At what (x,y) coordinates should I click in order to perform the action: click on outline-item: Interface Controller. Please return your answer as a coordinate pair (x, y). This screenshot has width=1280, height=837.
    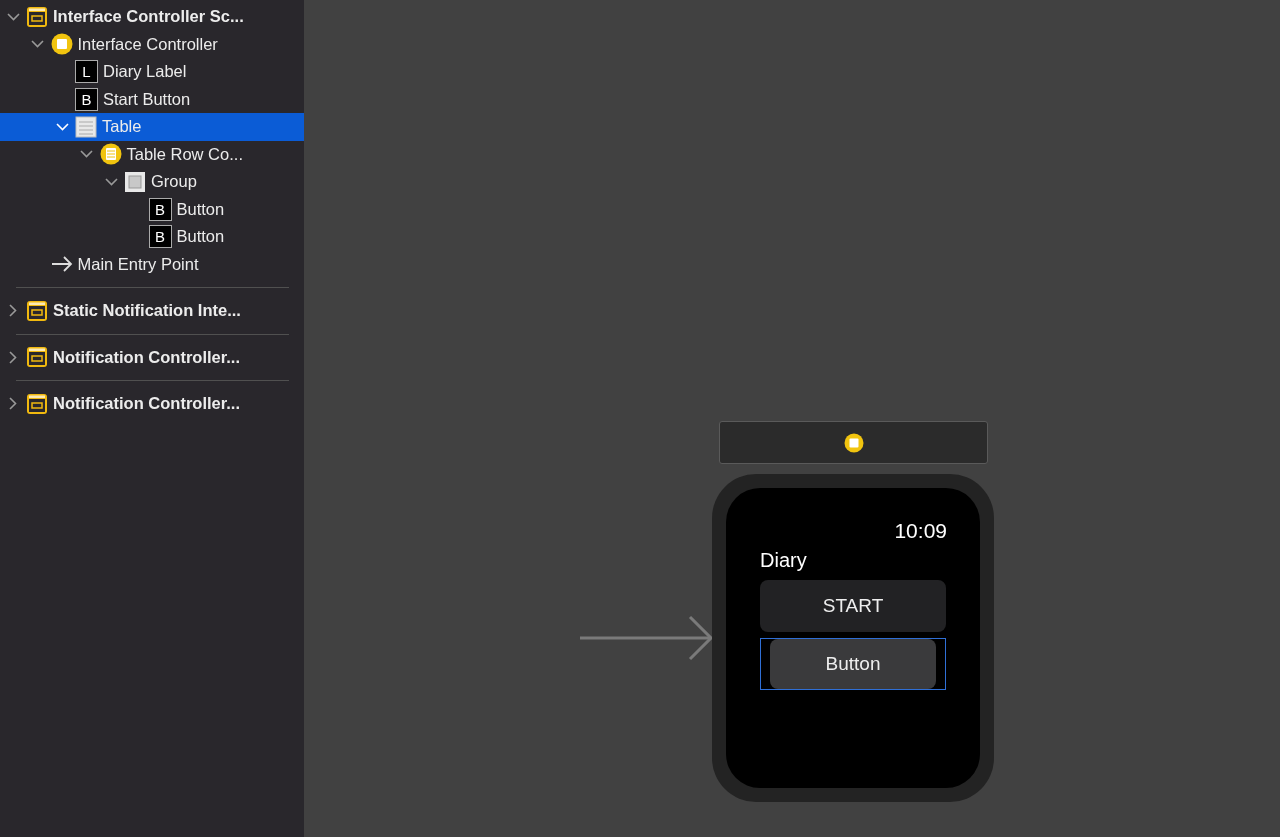
    Looking at the image, I should click on (152, 44).